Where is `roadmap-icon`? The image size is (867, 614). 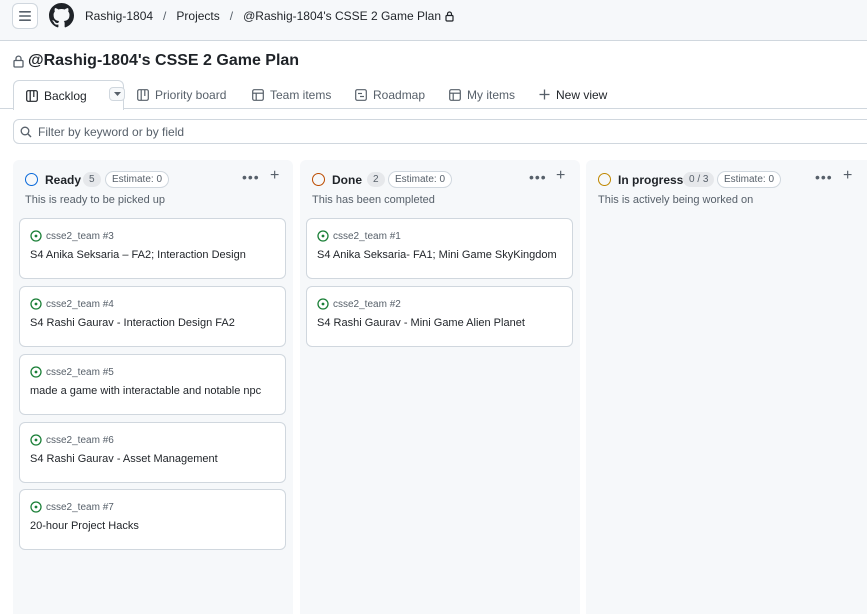
roadmap-icon is located at coordinates (361, 94).